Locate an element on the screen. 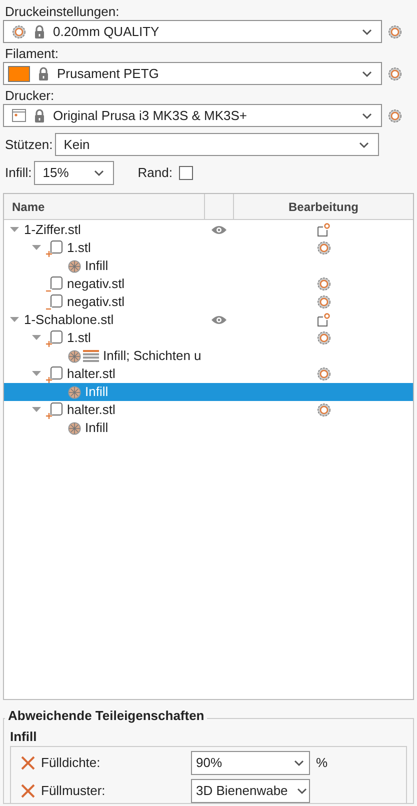 This screenshot has width=417, height=806. tree-row: Infill; Schichten u is located at coordinates (208, 356).